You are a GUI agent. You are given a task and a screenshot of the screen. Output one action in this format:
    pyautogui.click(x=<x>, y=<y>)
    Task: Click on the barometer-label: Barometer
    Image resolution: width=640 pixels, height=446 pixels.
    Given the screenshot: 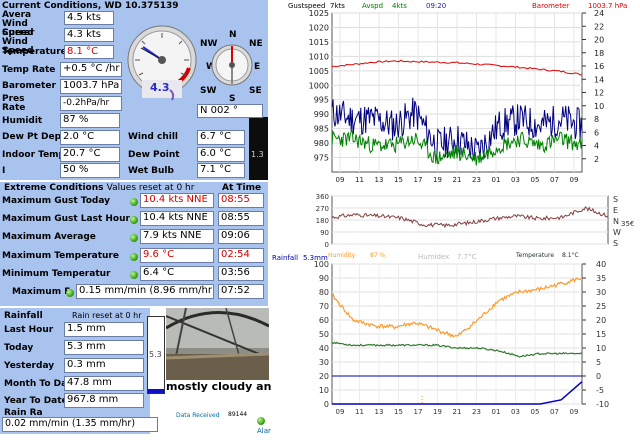 What is the action you would take?
    pyautogui.click(x=29, y=86)
    